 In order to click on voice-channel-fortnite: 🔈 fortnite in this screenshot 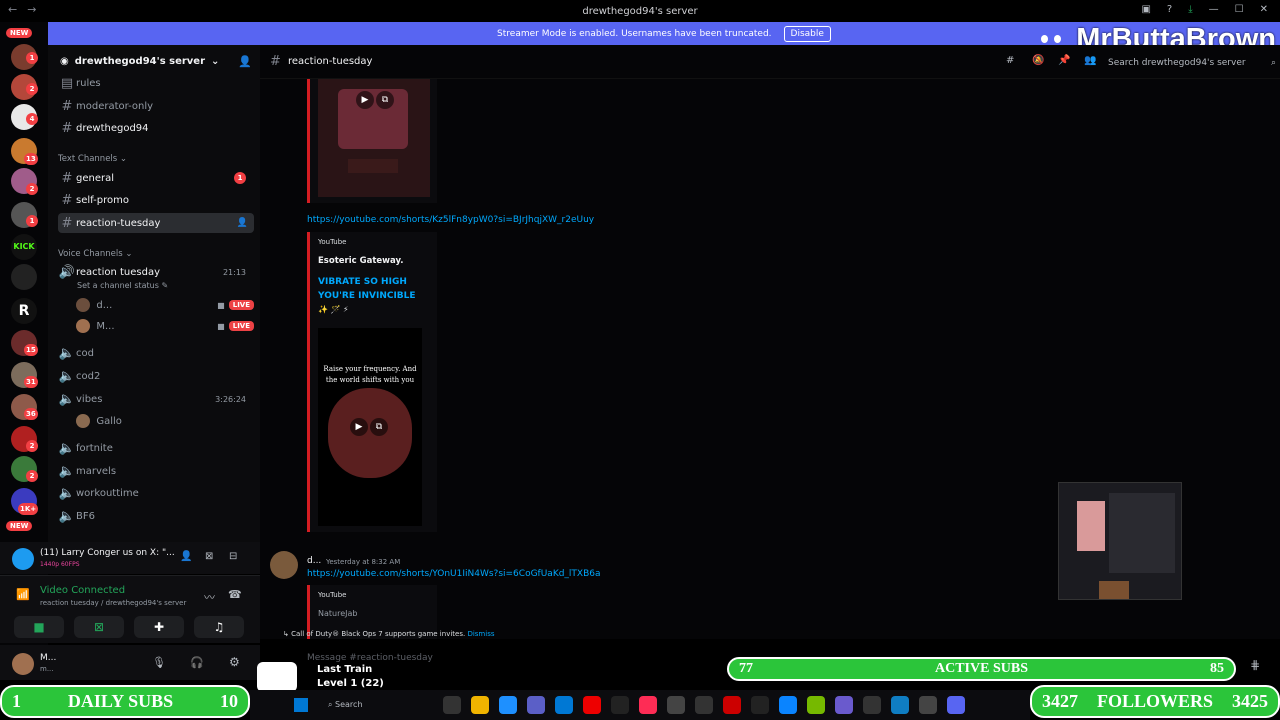, I will do `click(156, 448)`.